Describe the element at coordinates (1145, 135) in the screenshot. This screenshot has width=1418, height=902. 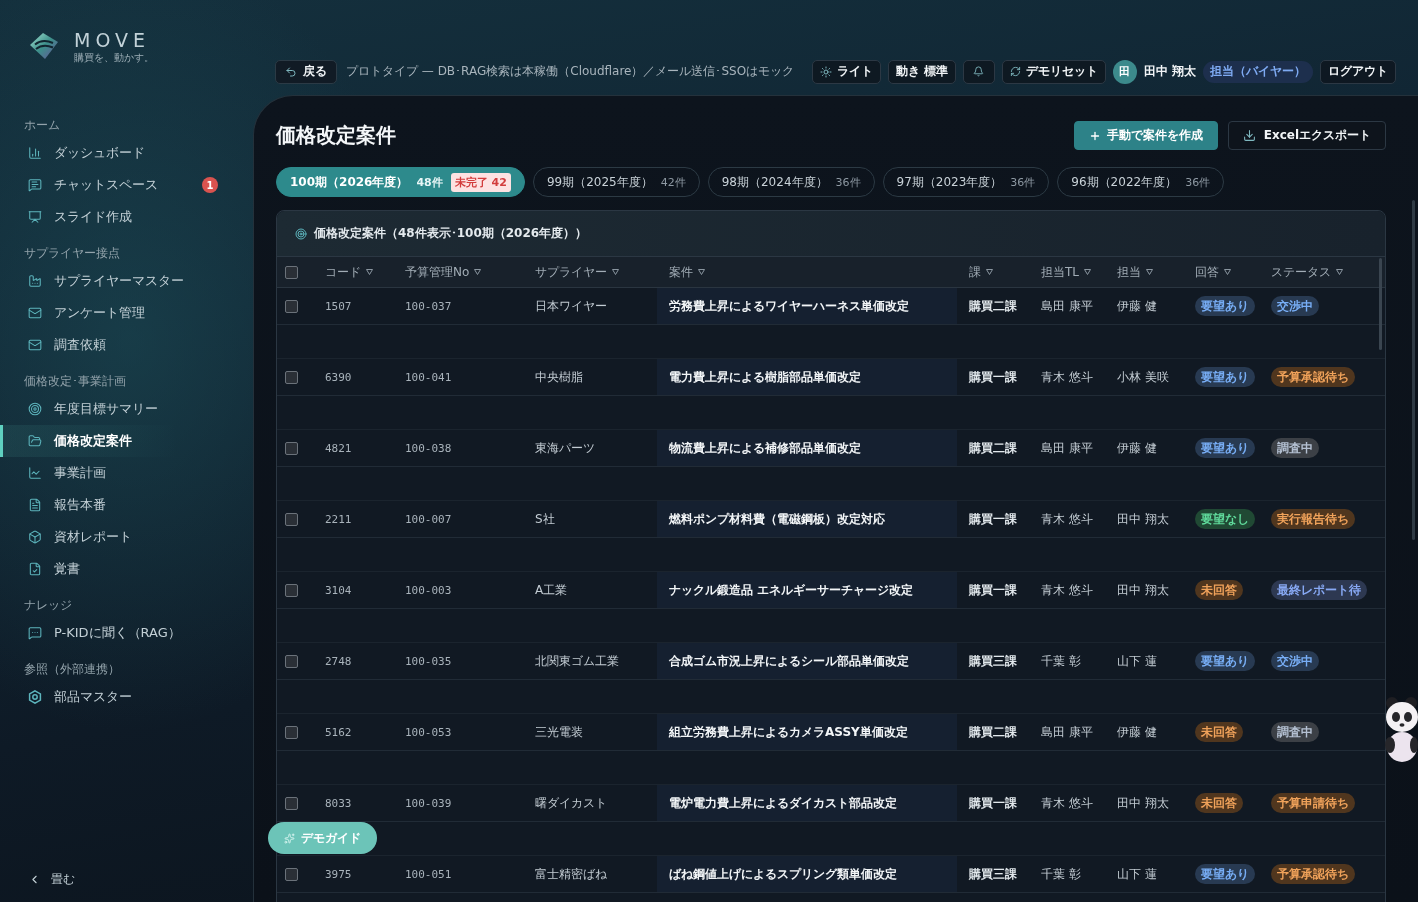
I see `create-case-button: 手動で案件を作成` at that location.